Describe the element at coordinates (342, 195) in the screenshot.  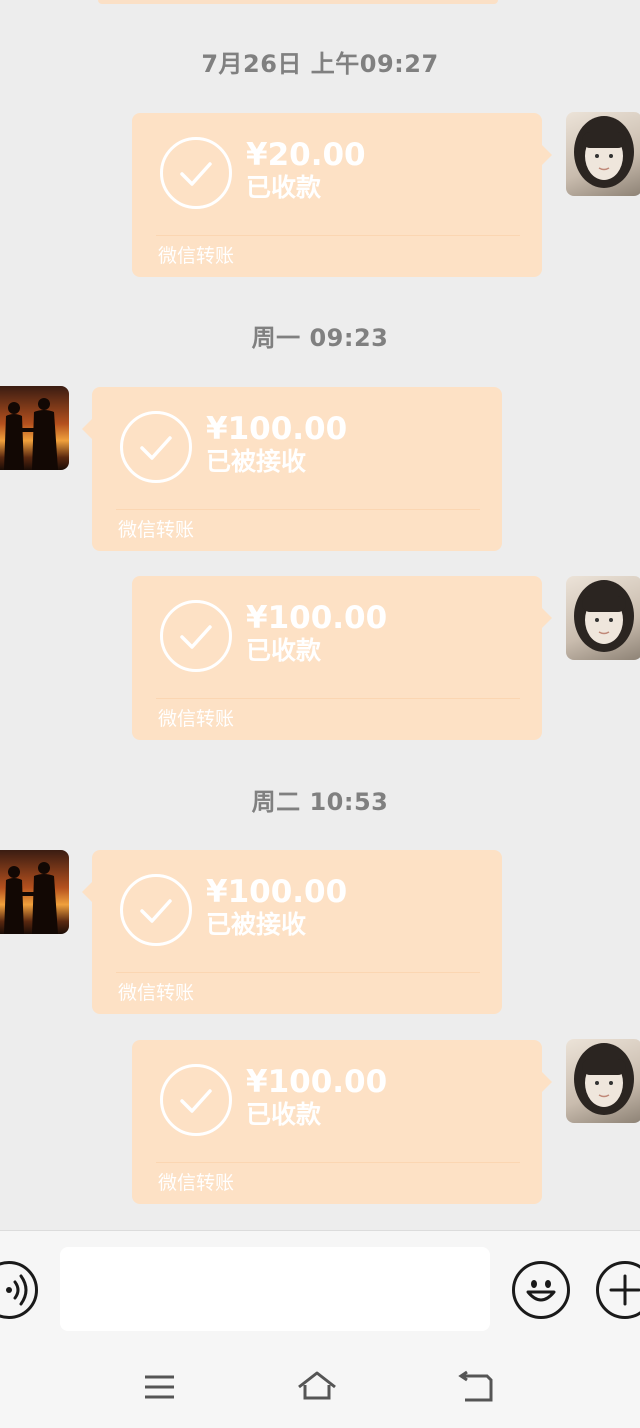
I see `transfer-bubble: ¥20.00 已收款 微信转账` at that location.